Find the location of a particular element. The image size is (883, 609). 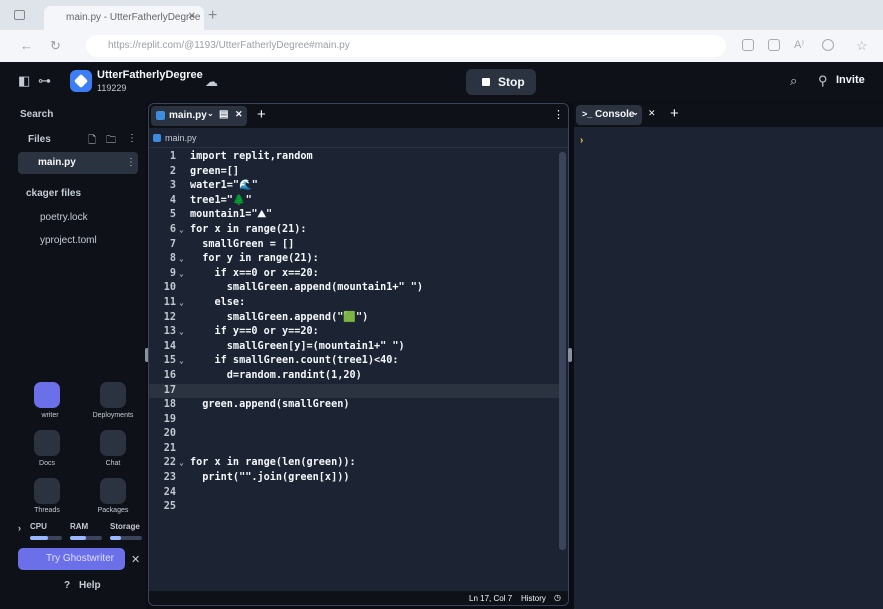

history-button: History is located at coordinates (533, 598).